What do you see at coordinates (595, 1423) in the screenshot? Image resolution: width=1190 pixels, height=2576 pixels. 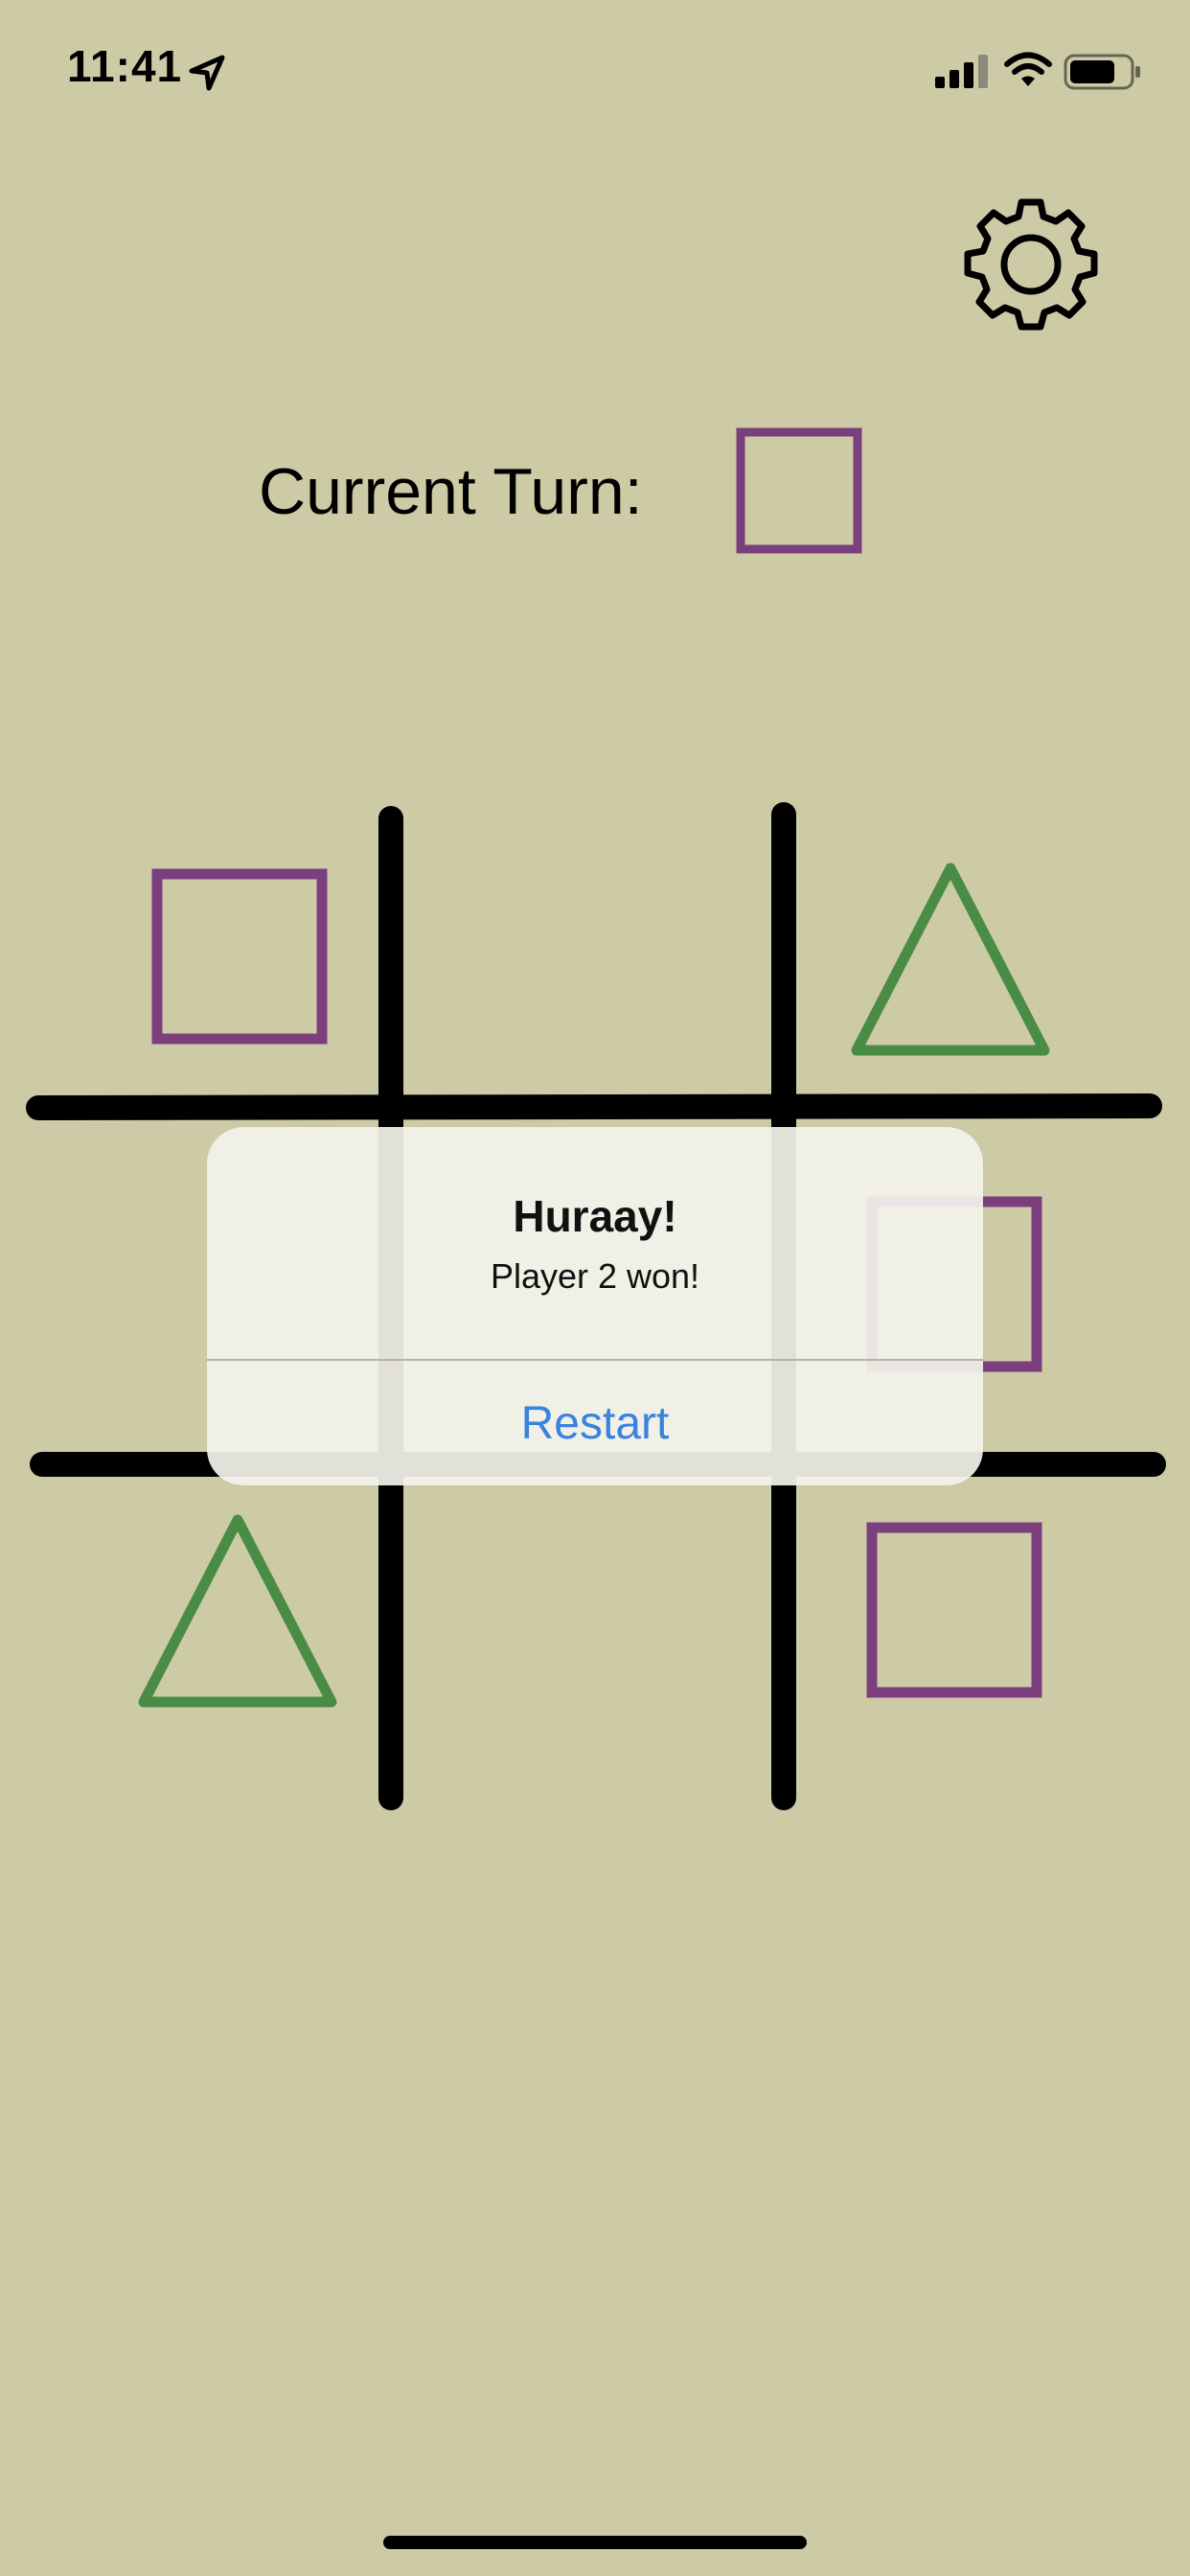 I see `restart-button: Restart` at bounding box center [595, 1423].